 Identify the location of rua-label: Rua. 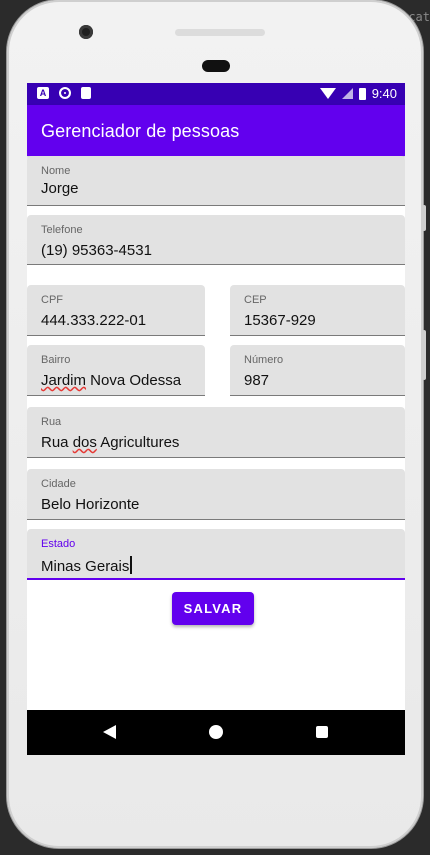
(51, 422).